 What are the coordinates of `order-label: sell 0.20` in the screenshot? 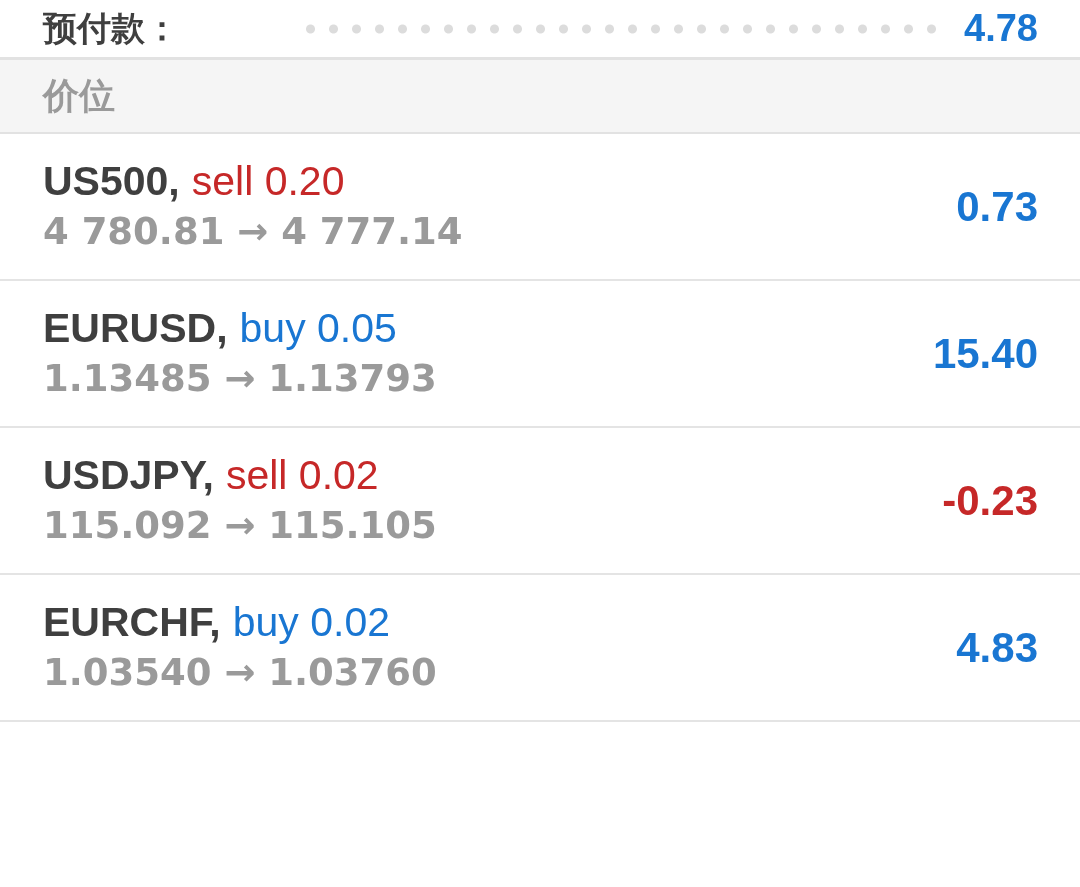 It's located at (268, 181).